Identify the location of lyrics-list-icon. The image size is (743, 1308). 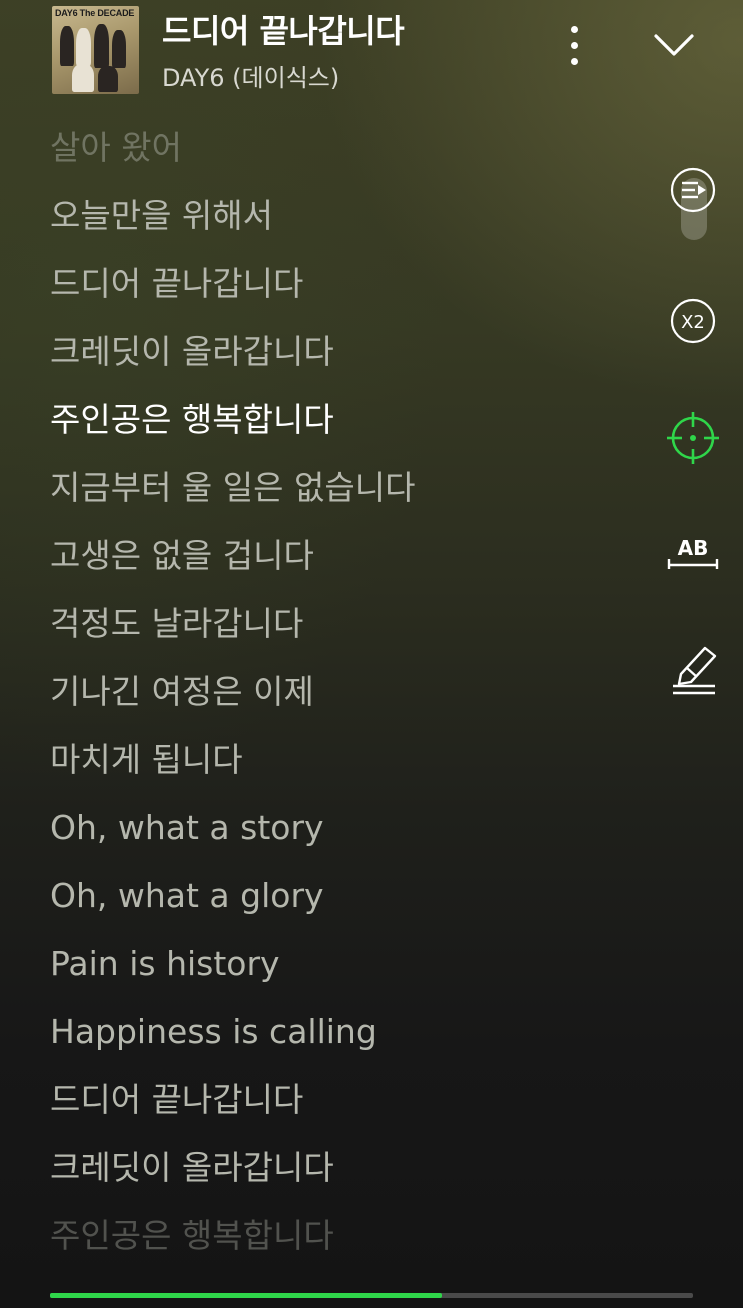
(693, 190).